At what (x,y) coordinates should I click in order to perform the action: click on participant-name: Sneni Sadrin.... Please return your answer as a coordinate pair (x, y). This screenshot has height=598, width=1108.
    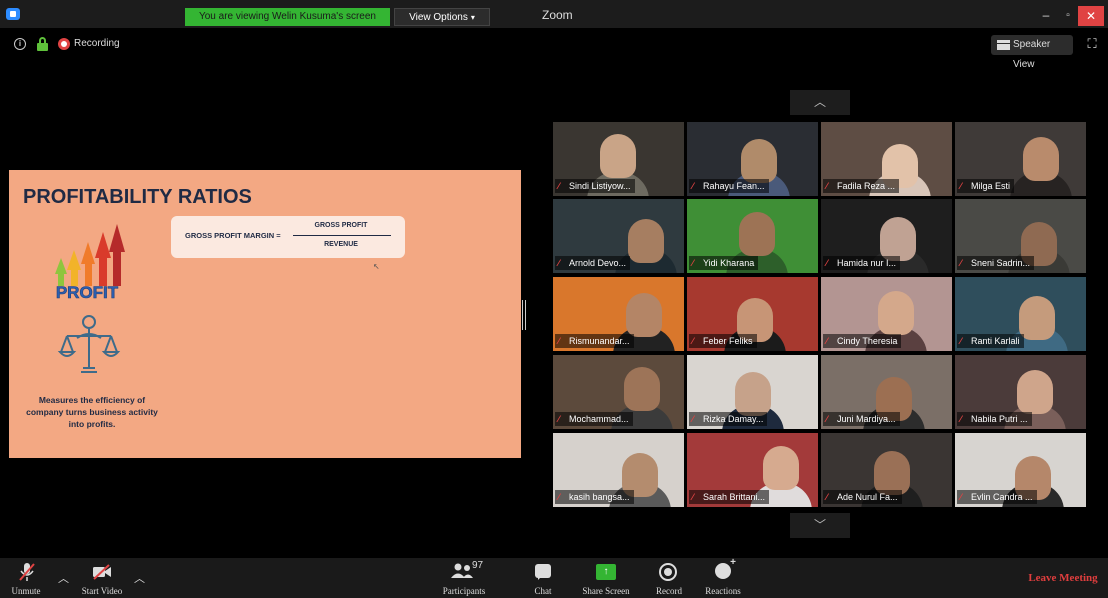
    Looking at the image, I should click on (1001, 263).